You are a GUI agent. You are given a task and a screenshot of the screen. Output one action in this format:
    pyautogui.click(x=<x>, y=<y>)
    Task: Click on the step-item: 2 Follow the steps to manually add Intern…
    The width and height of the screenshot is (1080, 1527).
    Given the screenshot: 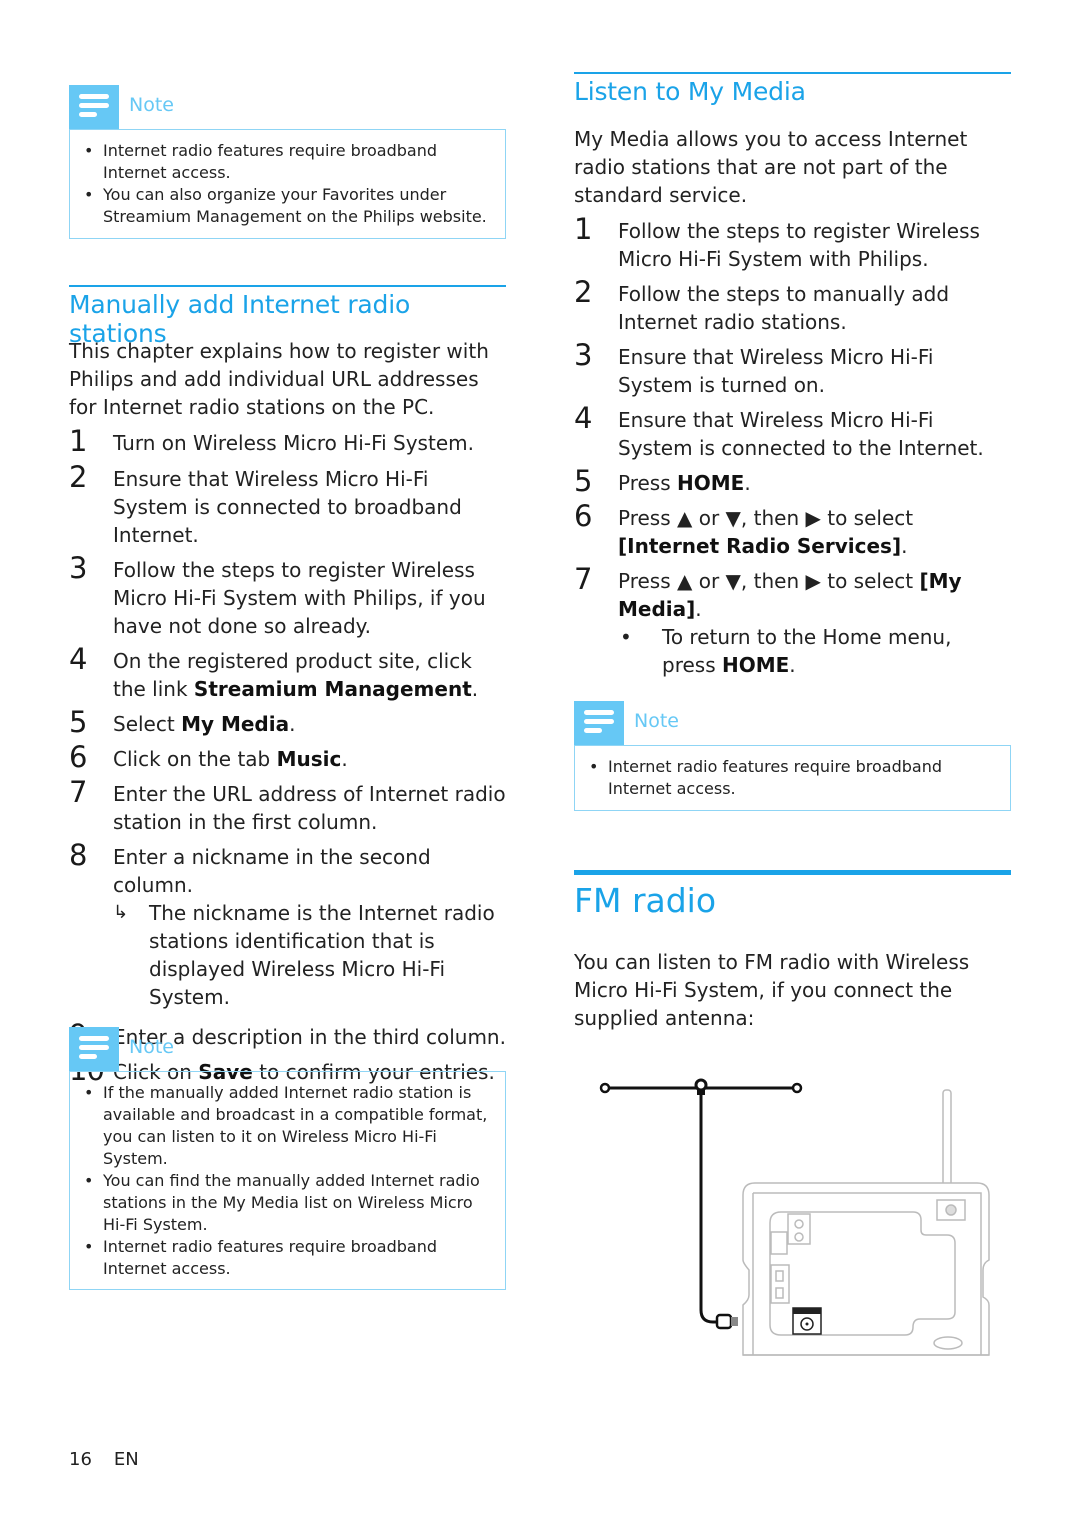 What is the action you would take?
    pyautogui.click(x=792, y=306)
    